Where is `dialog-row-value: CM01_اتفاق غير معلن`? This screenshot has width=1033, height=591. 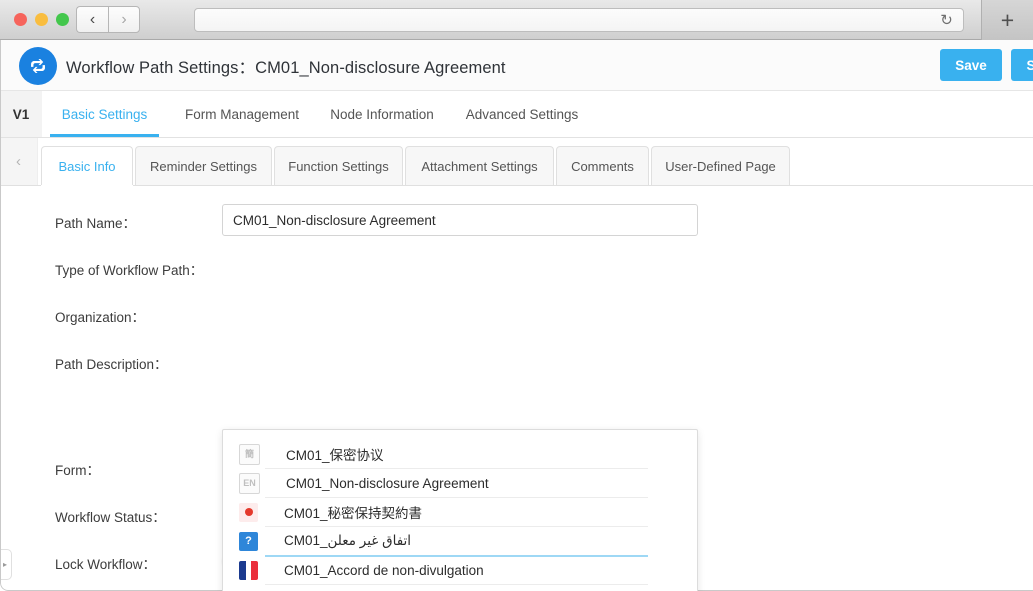 dialog-row-value: CM01_اتفاق غير معلن is located at coordinates (347, 541).